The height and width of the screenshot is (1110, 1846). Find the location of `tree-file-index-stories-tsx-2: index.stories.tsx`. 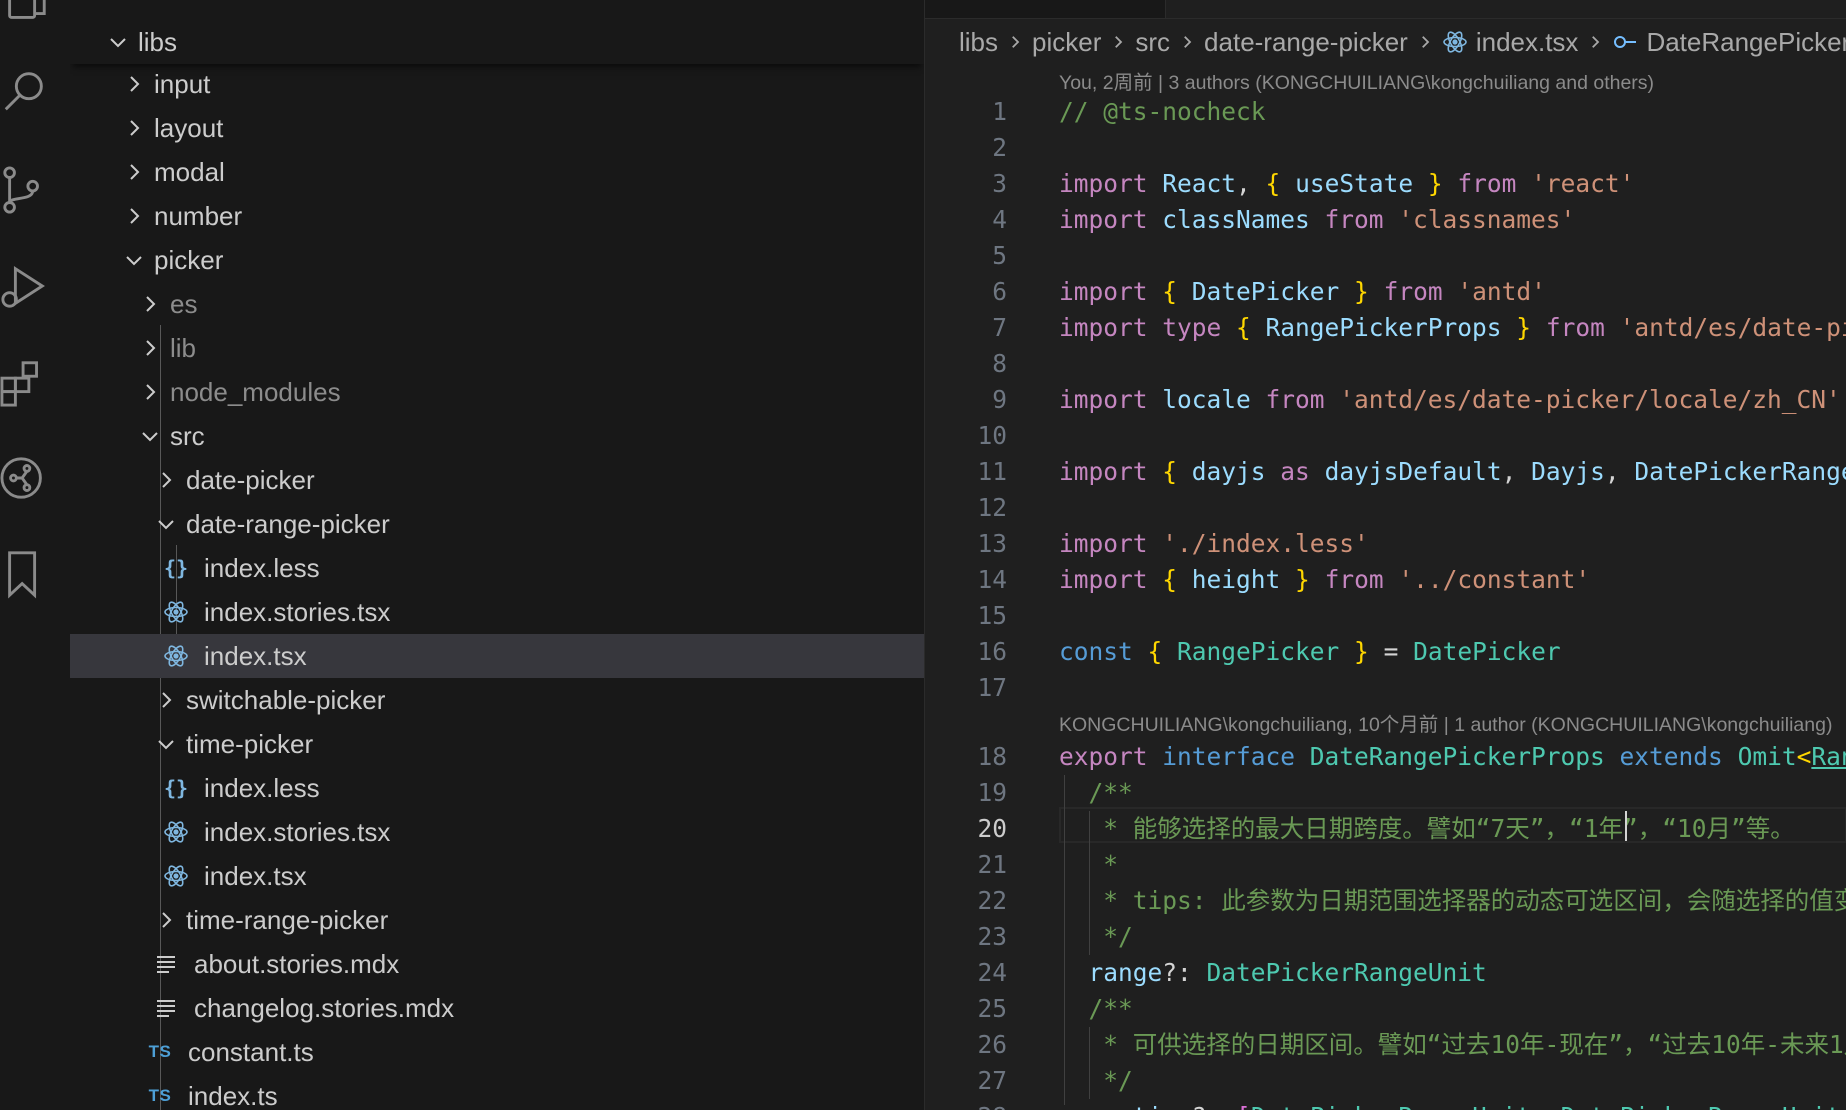

tree-file-index-stories-tsx-2: index.stories.tsx is located at coordinates (497, 832).